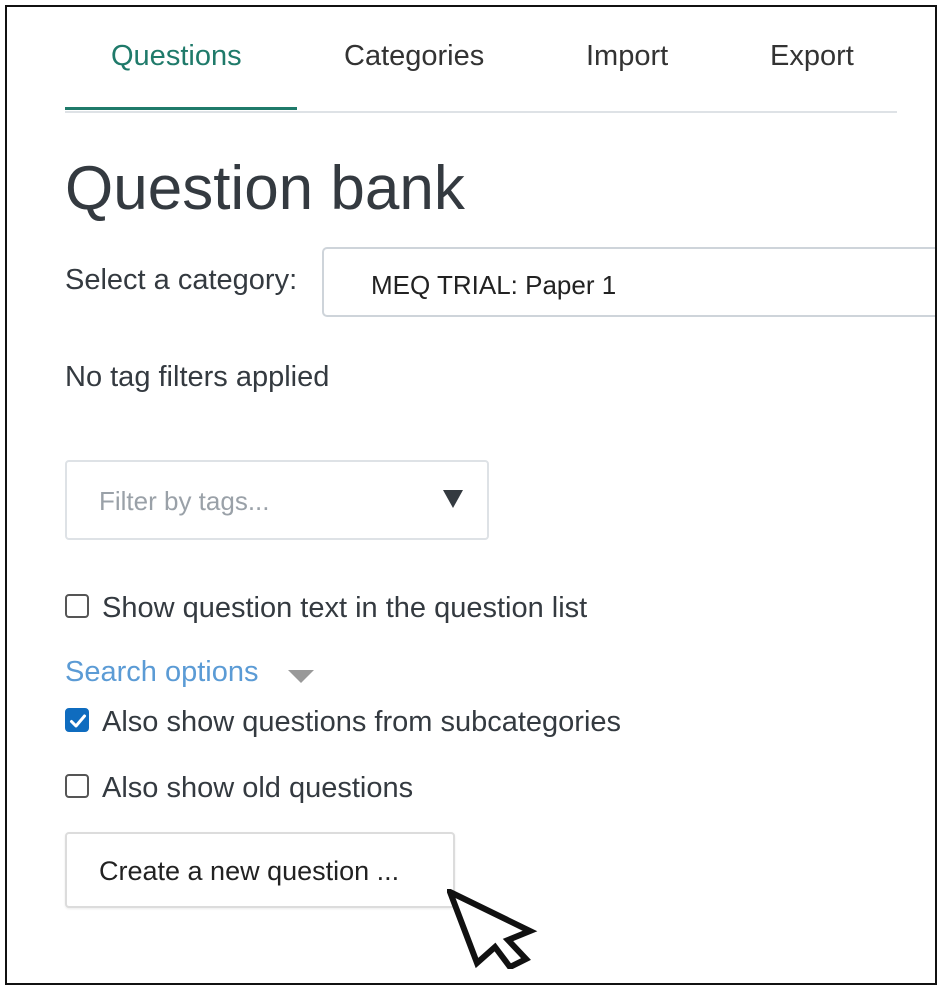 This screenshot has width=944, height=985. What do you see at coordinates (77, 606) in the screenshot?
I see `show-question-text-checkbox` at bounding box center [77, 606].